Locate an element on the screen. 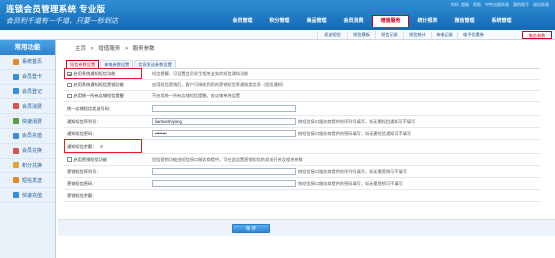 This screenshot has width=555, height=258. sub-nav: 发送短信 短信模板 短信记录 短信统计 来电记录 电子优惠券 服务参数 is located at coordinates (277, 35).